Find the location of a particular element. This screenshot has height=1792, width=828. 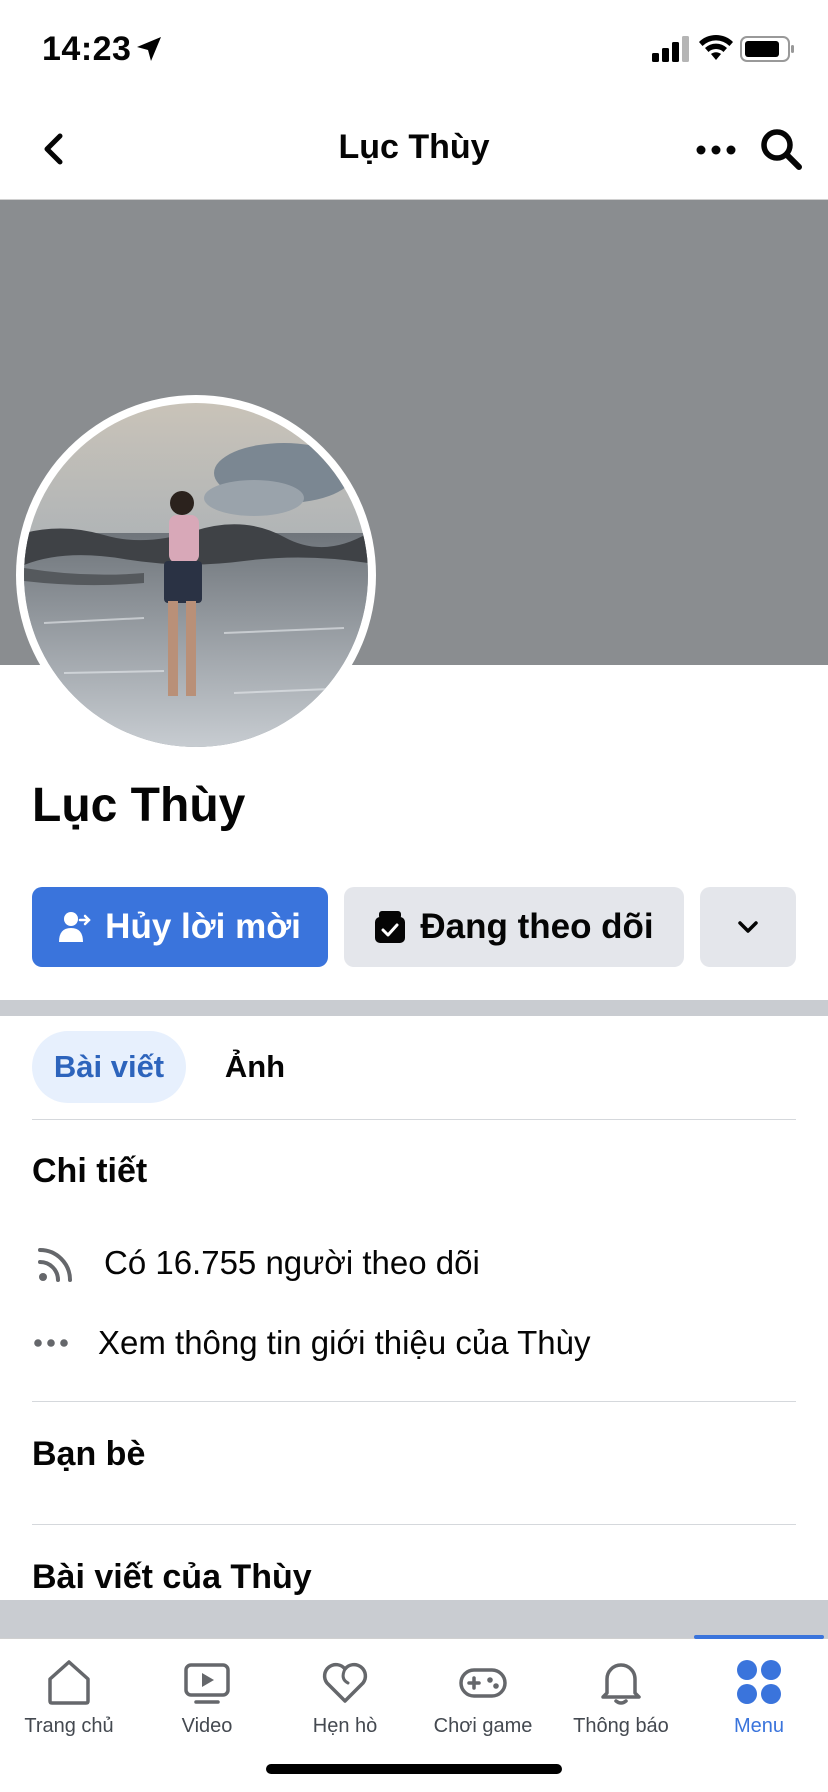

tab-posts: Bài viết is located at coordinates (109, 1067).